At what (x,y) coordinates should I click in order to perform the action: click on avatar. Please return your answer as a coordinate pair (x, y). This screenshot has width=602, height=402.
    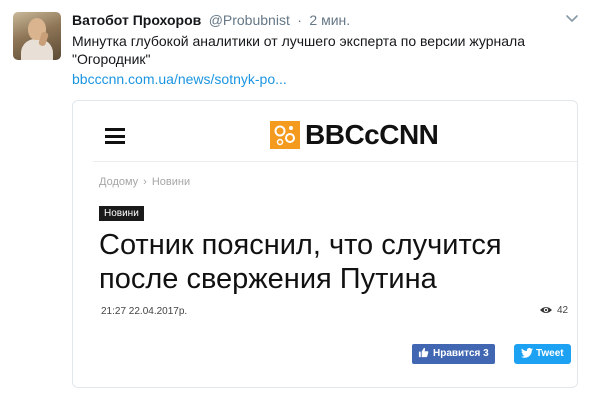
    Looking at the image, I should click on (37, 36).